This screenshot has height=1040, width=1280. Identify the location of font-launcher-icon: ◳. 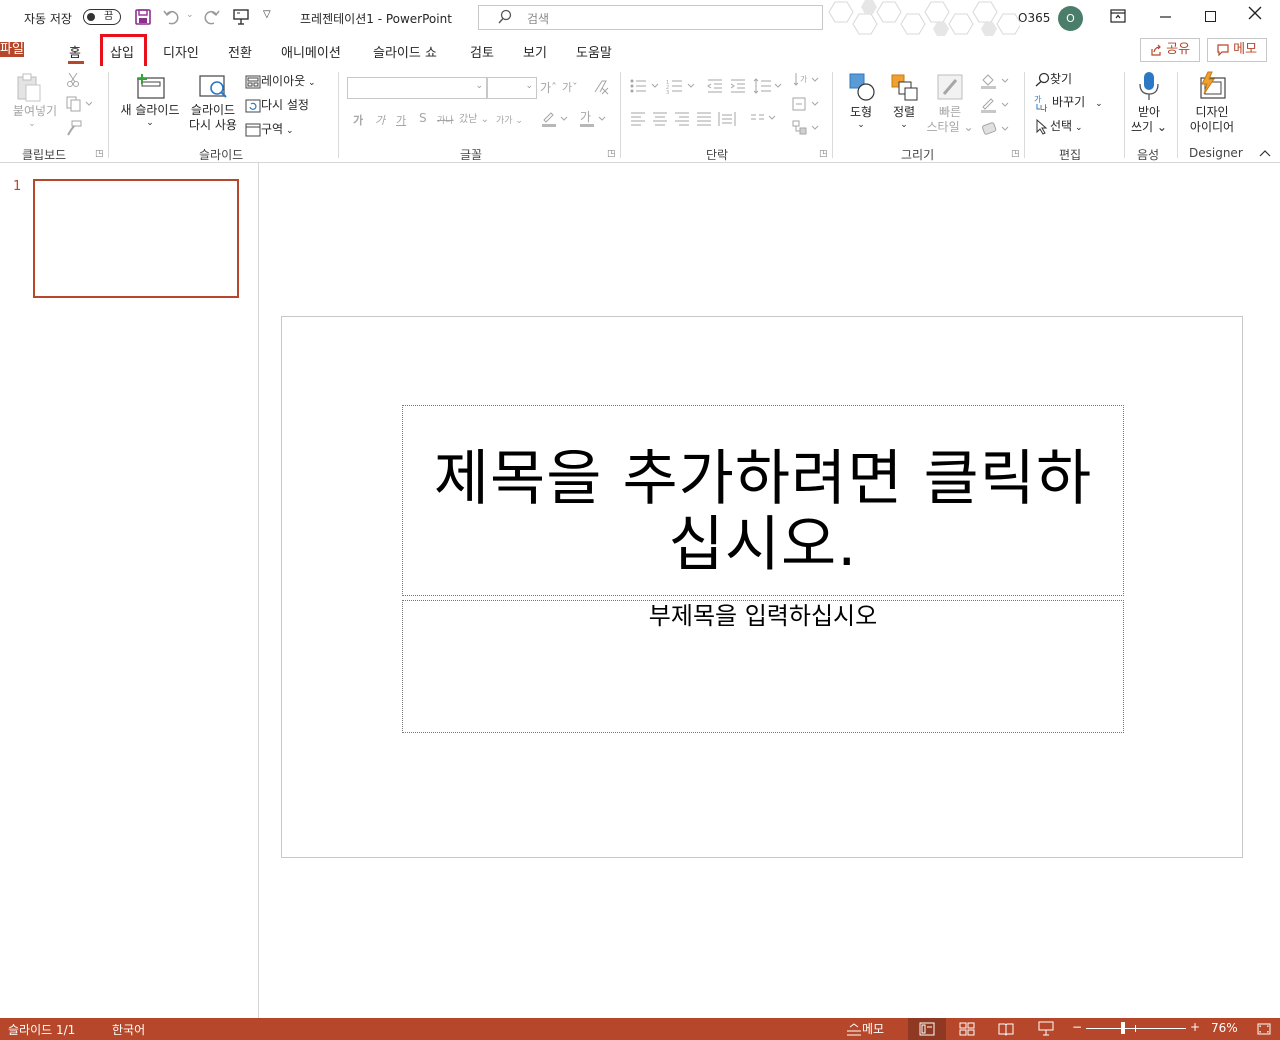
(611, 154).